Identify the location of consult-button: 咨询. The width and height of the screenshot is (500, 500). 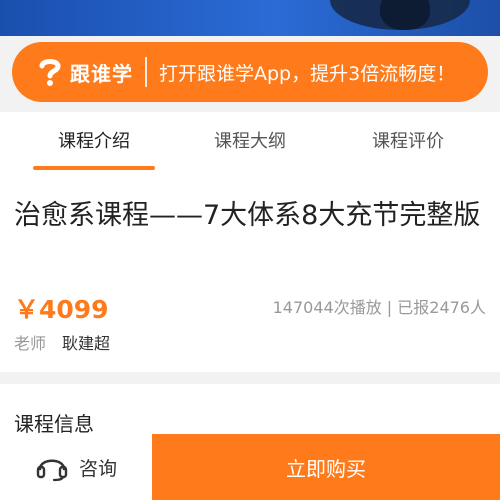
(76, 467).